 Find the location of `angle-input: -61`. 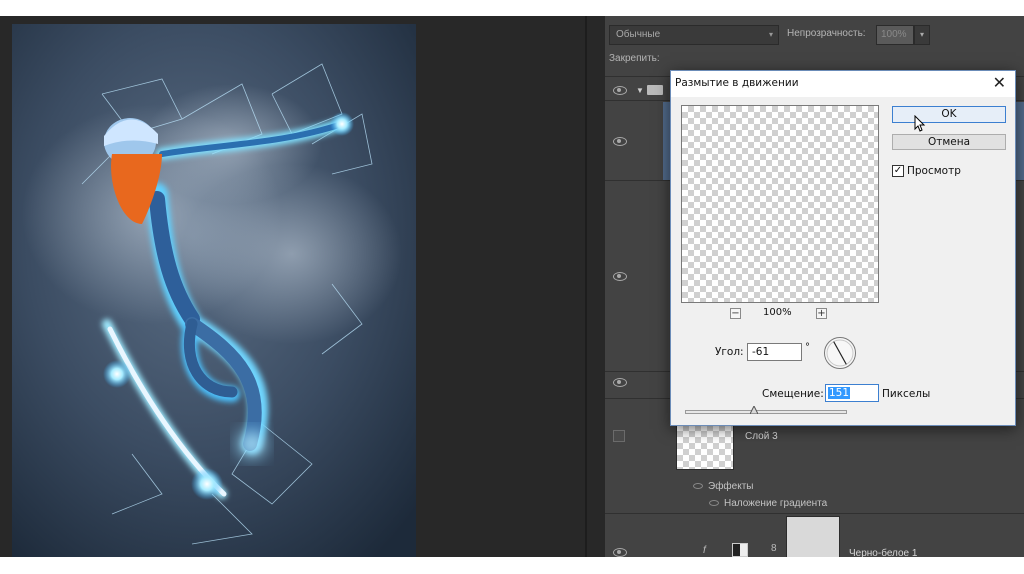

angle-input: -61 is located at coordinates (774, 352).